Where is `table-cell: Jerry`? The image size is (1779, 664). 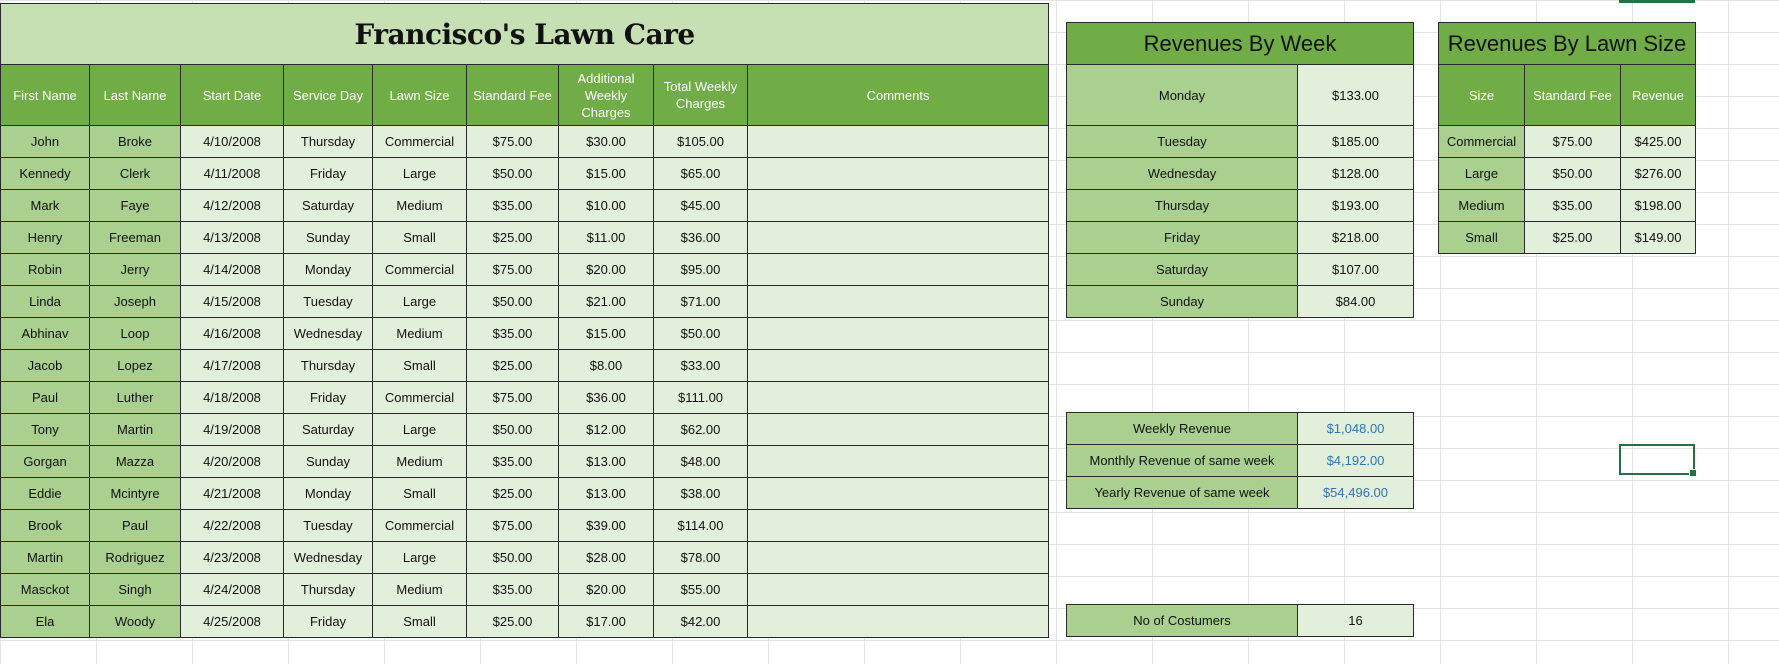
table-cell: Jerry is located at coordinates (135, 269).